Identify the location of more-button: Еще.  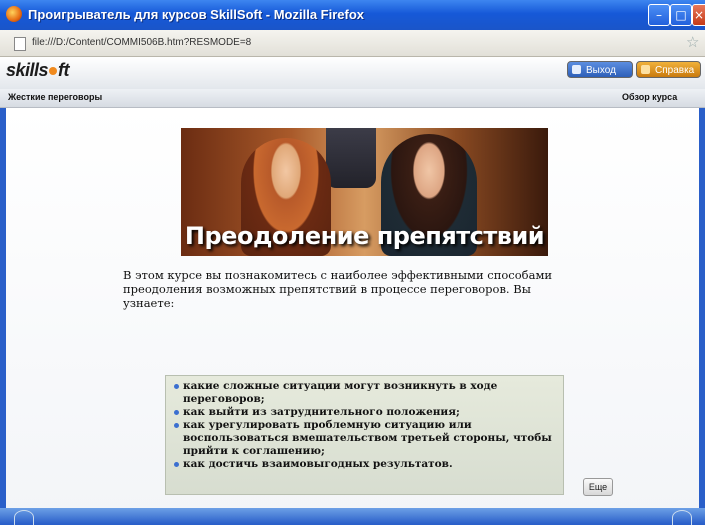
(598, 487).